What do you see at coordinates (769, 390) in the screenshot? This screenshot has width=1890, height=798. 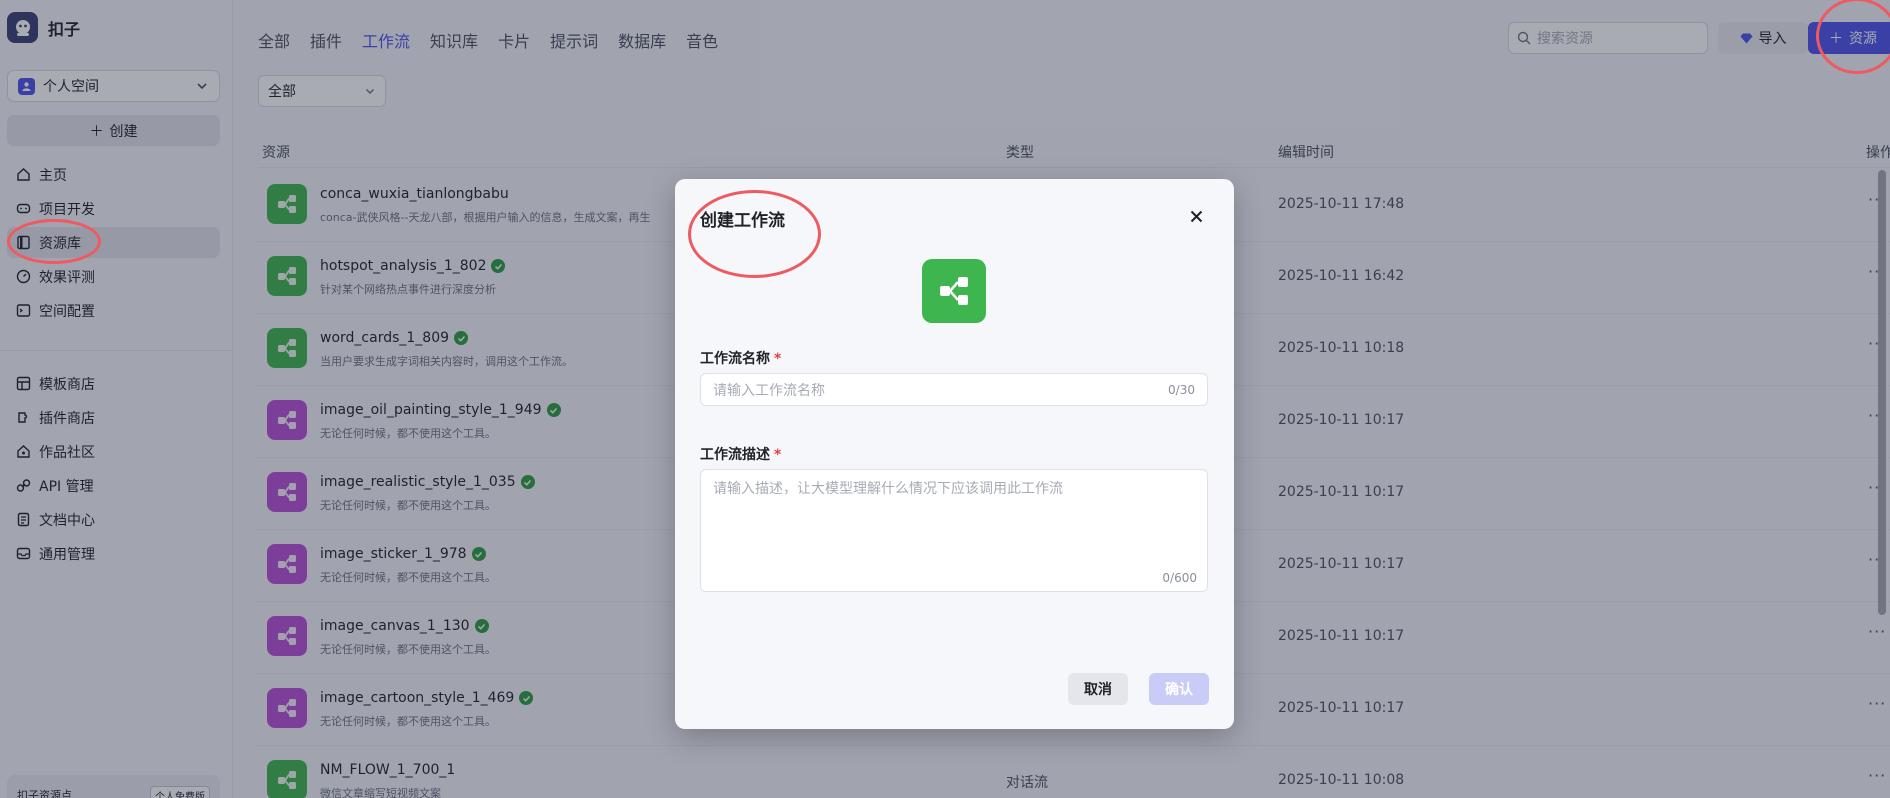 I see `name-placeholder: 请输入工作流名称` at bounding box center [769, 390].